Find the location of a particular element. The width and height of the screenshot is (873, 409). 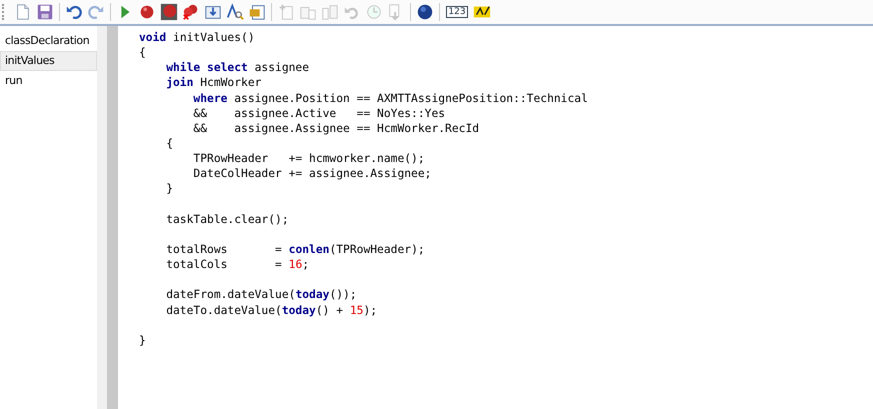

code-line: totalRows = conlen(TPRowHeader); is located at coordinates (295, 249).